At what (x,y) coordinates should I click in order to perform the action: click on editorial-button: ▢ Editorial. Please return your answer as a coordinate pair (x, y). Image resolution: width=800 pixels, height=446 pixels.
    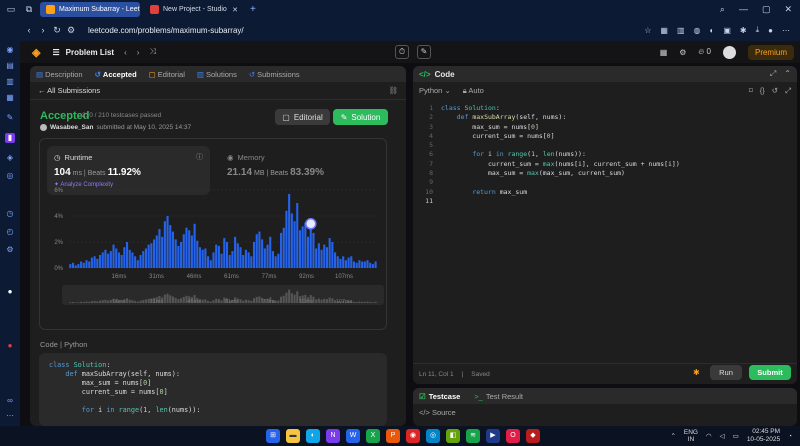
    Looking at the image, I should click on (302, 117).